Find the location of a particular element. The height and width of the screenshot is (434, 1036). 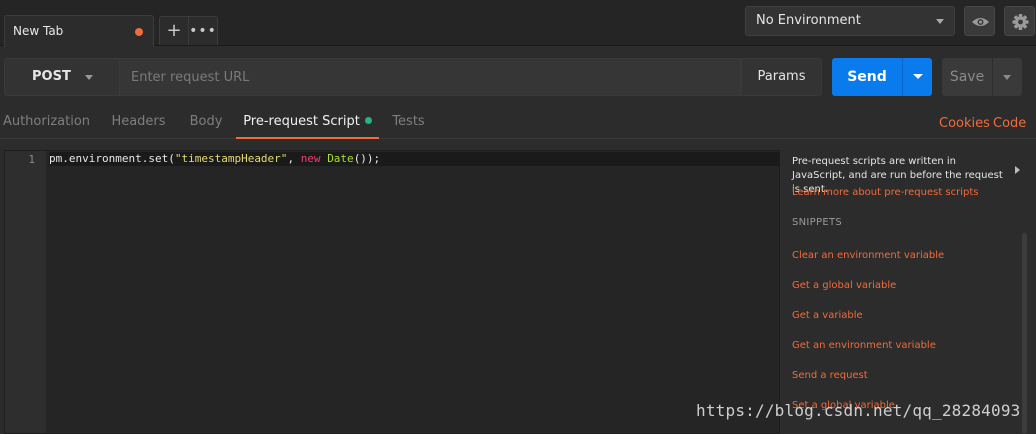

tab-tests: Tests is located at coordinates (408, 121).